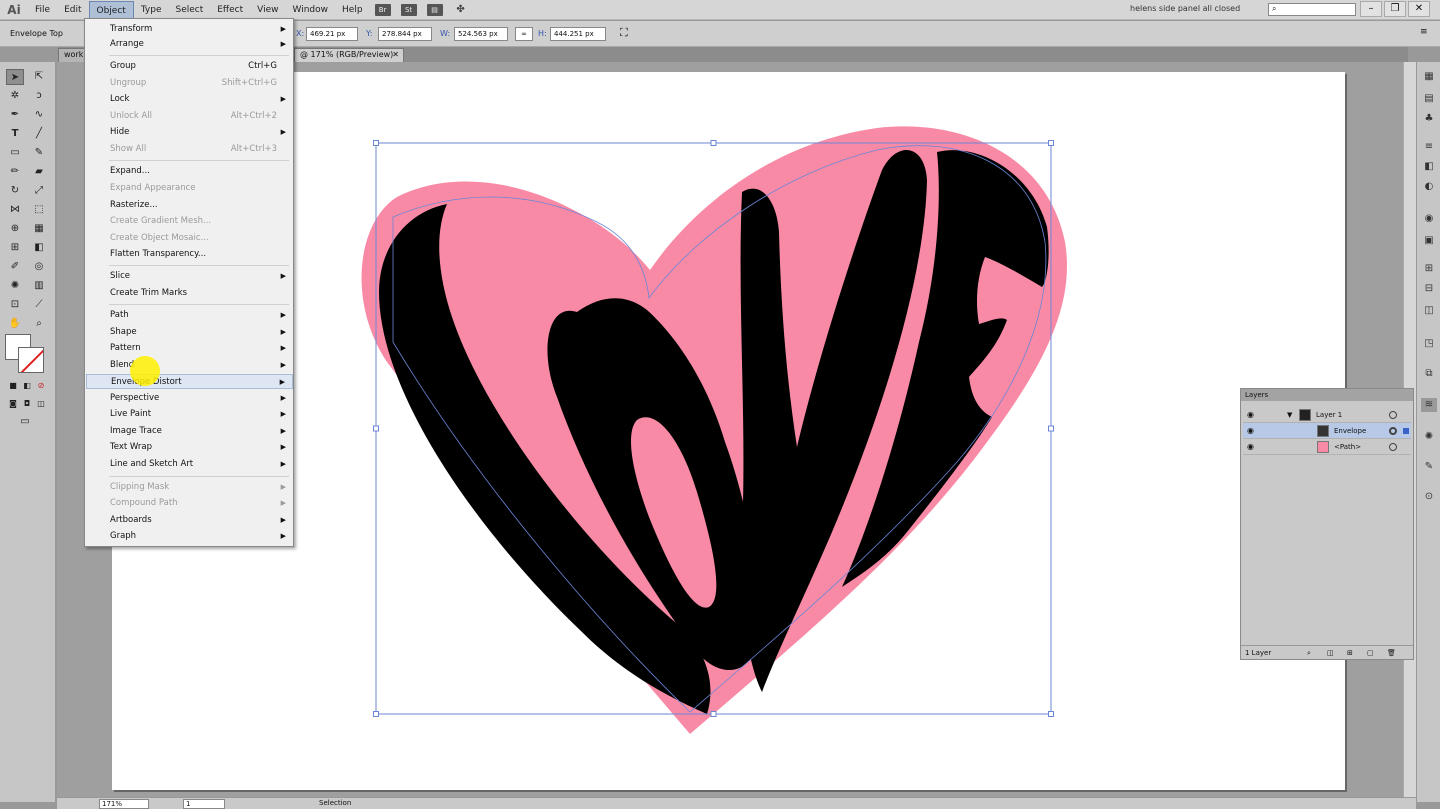  What do you see at coordinates (189, 348) in the screenshot?
I see `menu-item-pattern: Pattern ▶` at bounding box center [189, 348].